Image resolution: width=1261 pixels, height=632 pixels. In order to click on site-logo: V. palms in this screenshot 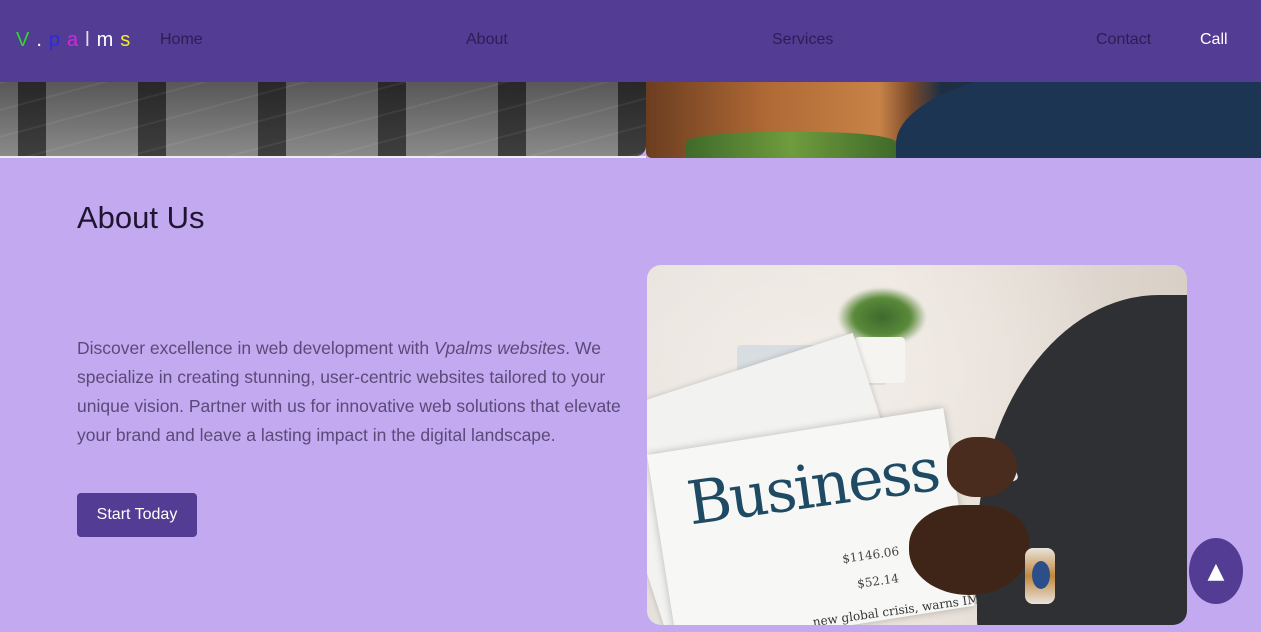, I will do `click(73, 40)`.